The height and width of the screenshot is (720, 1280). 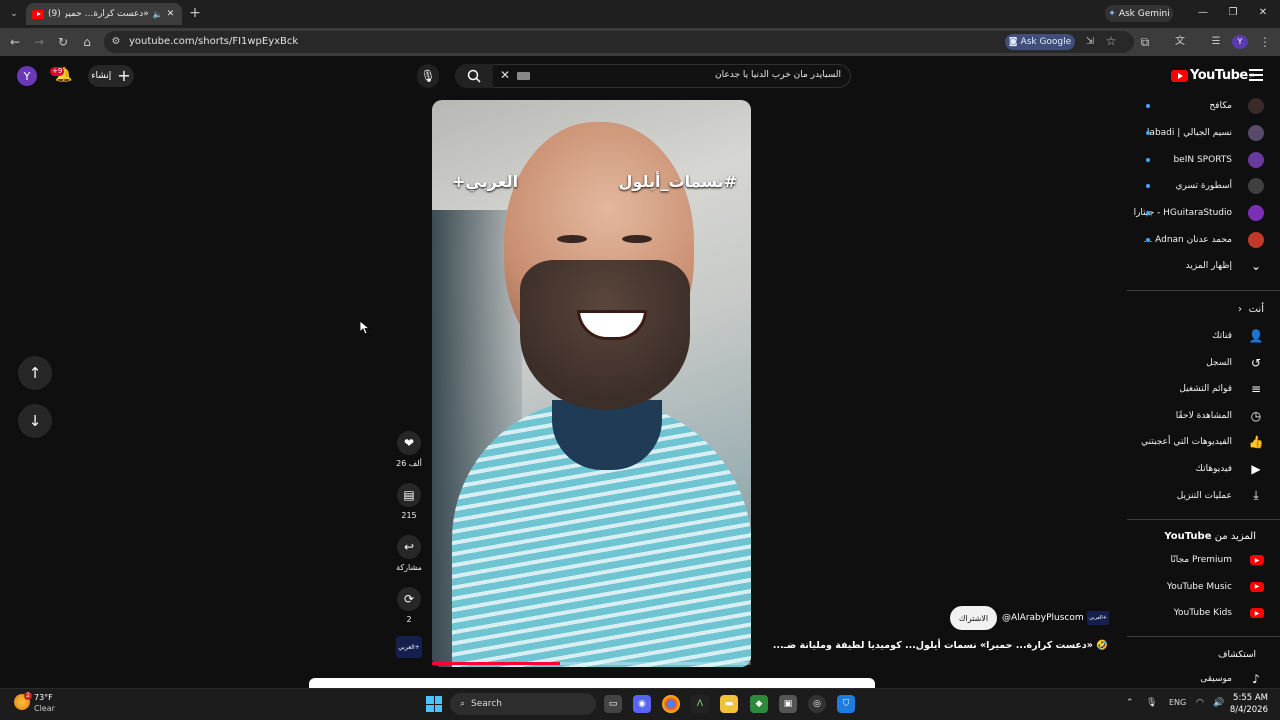 I want to click on like-action: ❤ 26 ألف, so click(x=409, y=449).